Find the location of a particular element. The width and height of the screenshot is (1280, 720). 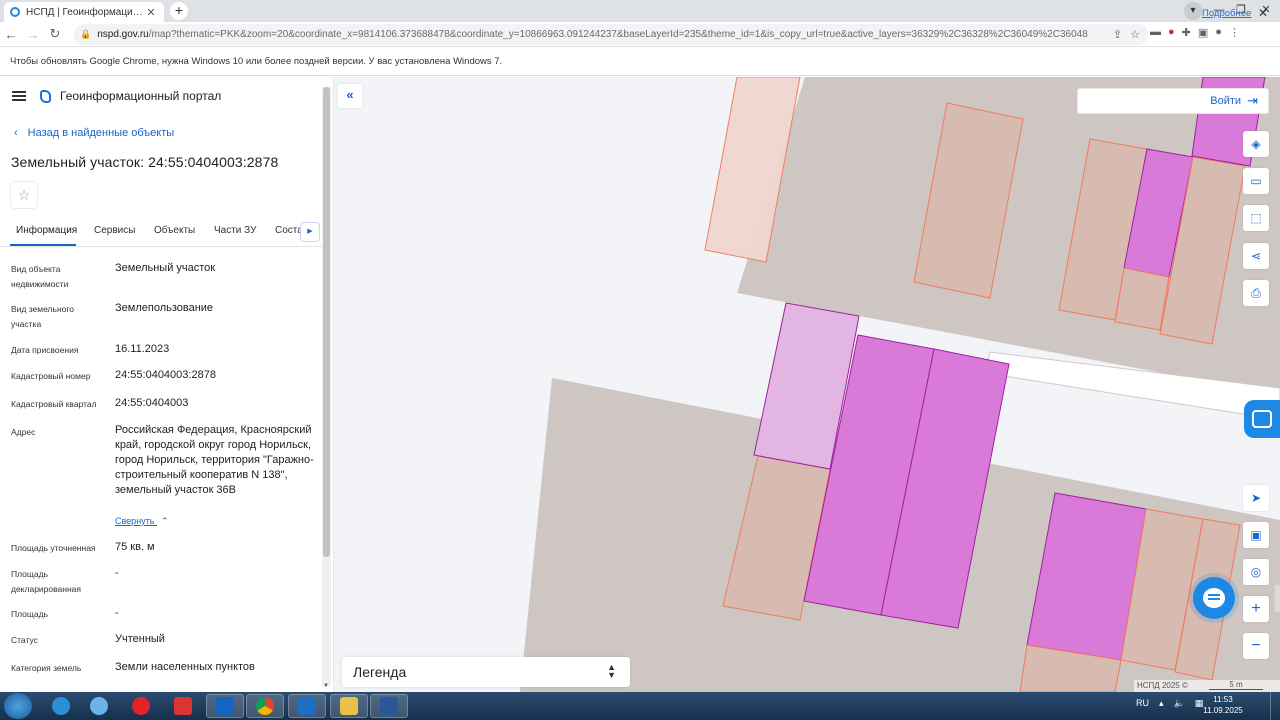

app-icon is located at coordinates (183, 706).